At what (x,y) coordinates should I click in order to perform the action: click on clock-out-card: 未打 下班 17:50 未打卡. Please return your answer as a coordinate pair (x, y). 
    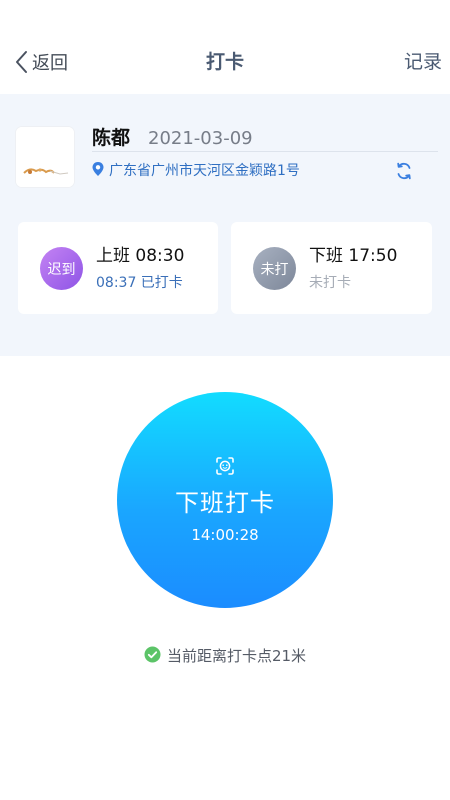
    Looking at the image, I should click on (331, 268).